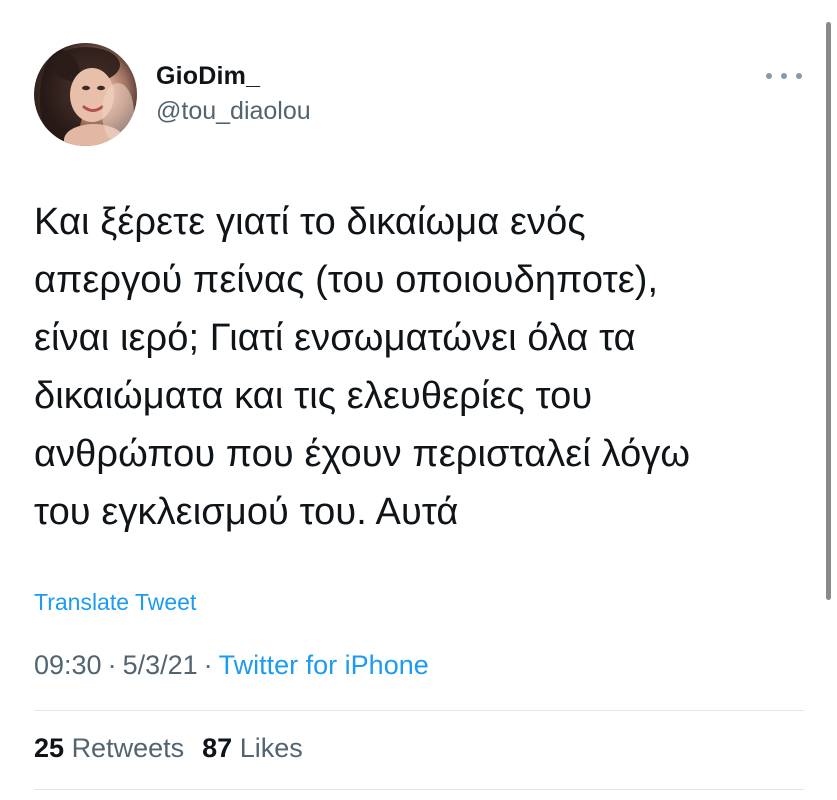  Describe the element at coordinates (115, 602) in the screenshot. I see `translate-tweet-link: Translate Tweet` at that location.